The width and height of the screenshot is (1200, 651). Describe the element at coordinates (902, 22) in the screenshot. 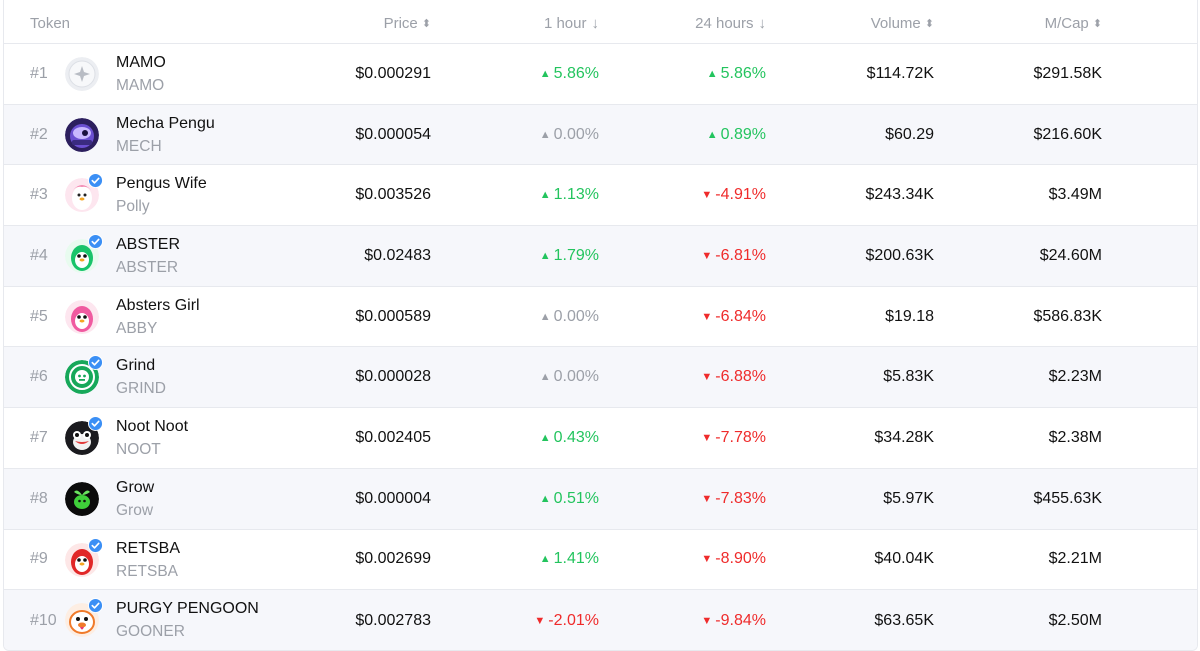

I see `header-volume-sort: Volume ⬍` at that location.